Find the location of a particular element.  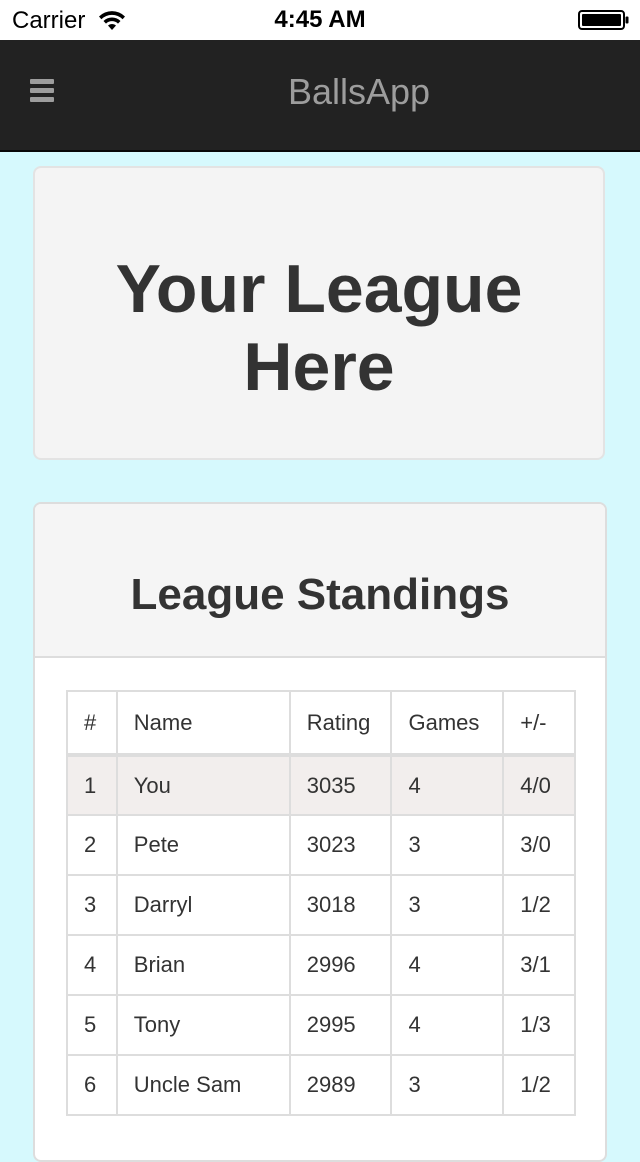

standings-title: League Standings is located at coordinates (320, 594).